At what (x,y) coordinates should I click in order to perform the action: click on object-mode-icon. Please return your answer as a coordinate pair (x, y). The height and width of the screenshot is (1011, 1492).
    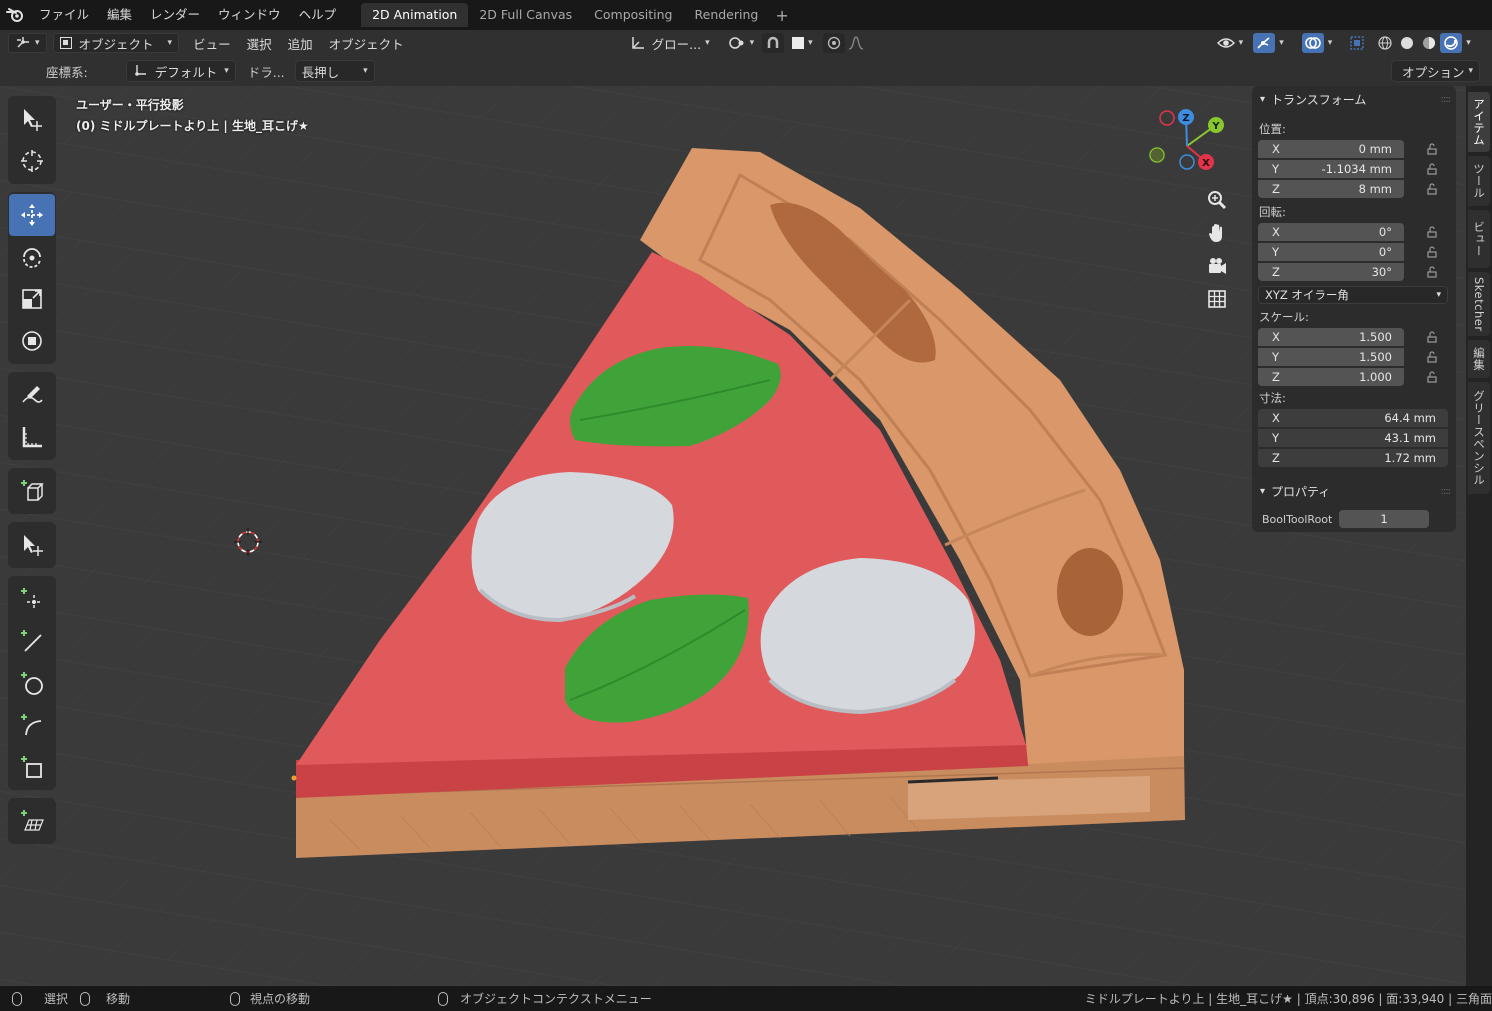
    Looking at the image, I should click on (65, 43).